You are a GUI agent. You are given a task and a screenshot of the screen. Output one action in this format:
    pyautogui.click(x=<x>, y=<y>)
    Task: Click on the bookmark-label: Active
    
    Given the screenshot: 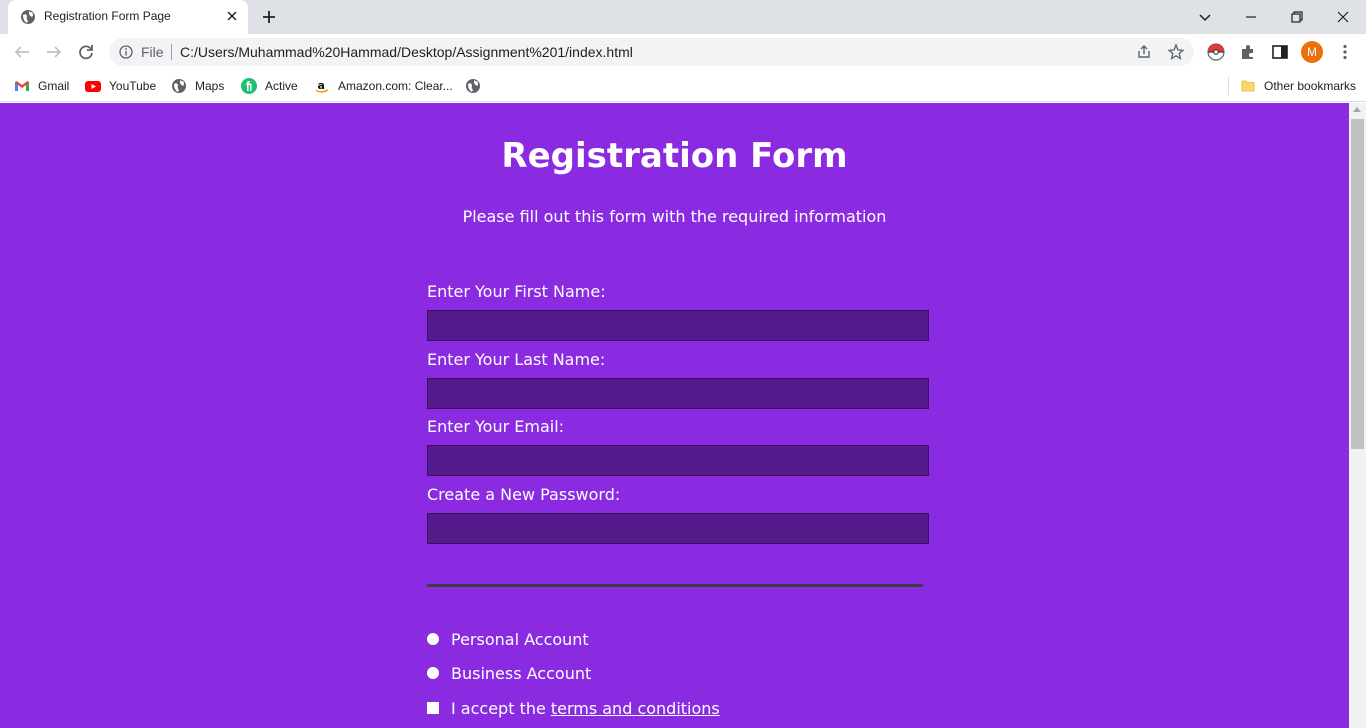 What is the action you would take?
    pyautogui.click(x=281, y=86)
    